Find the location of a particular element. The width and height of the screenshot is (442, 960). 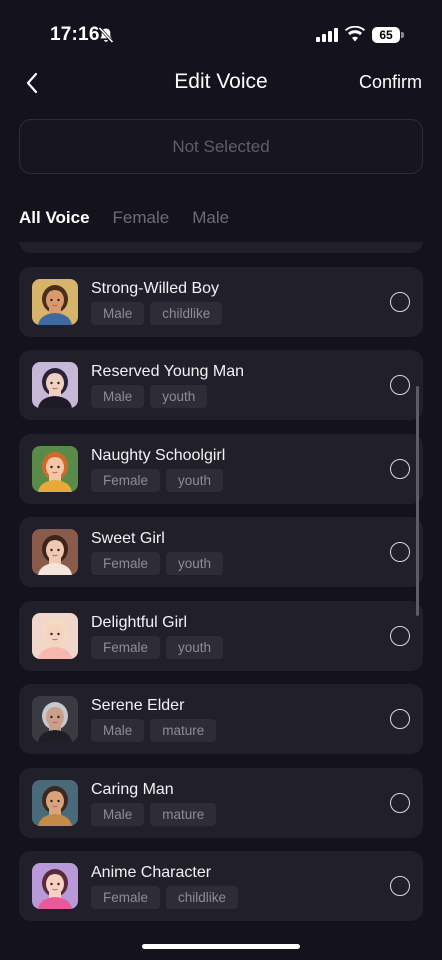

cellular-signal-icon is located at coordinates (327, 35).